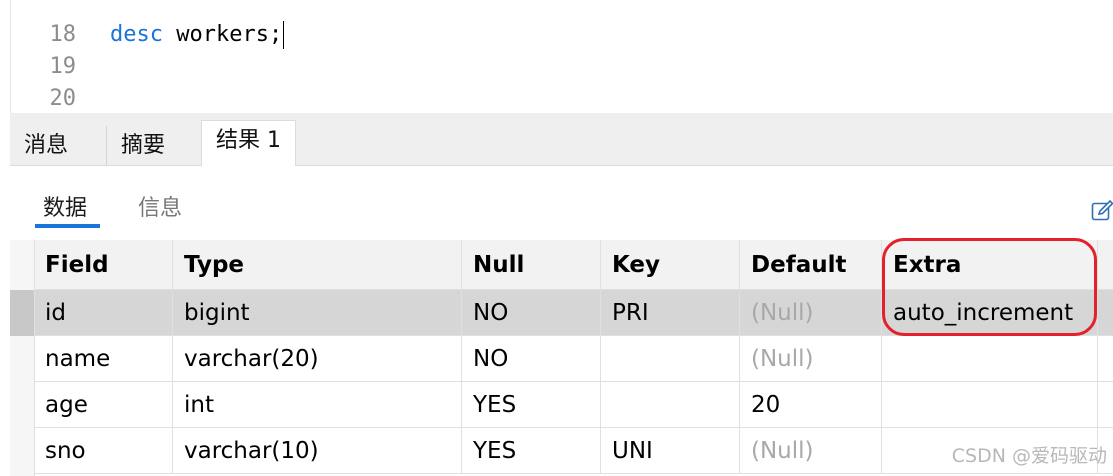  I want to click on column-header-type: Type, so click(317, 265).